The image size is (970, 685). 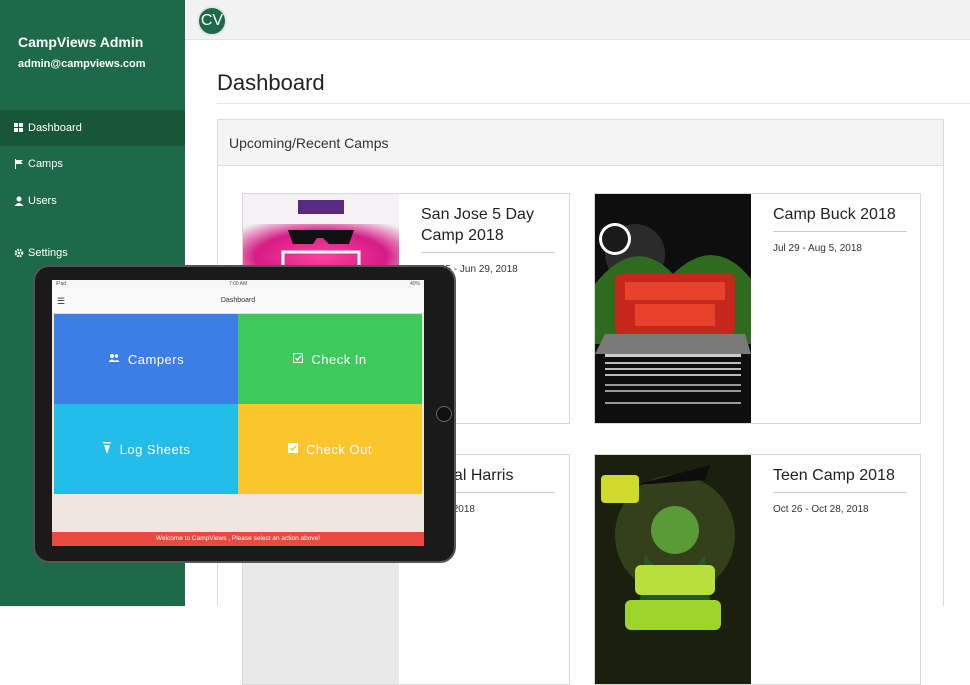 I want to click on status-carrier: iPad, so click(x=61, y=284).